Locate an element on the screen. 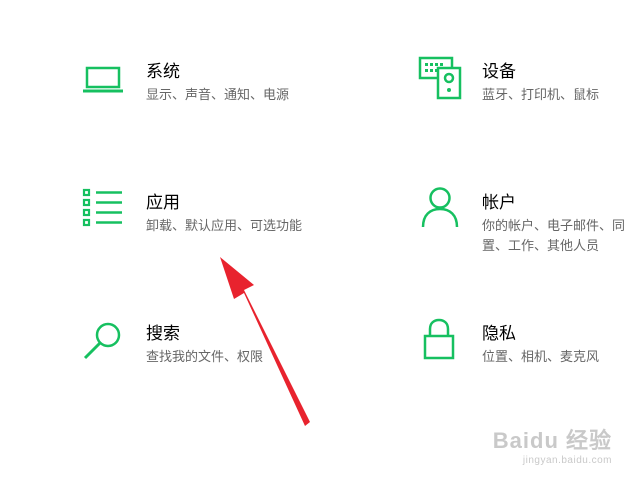  watermark-logo-text: Baidu 经验 is located at coordinates (552, 440).